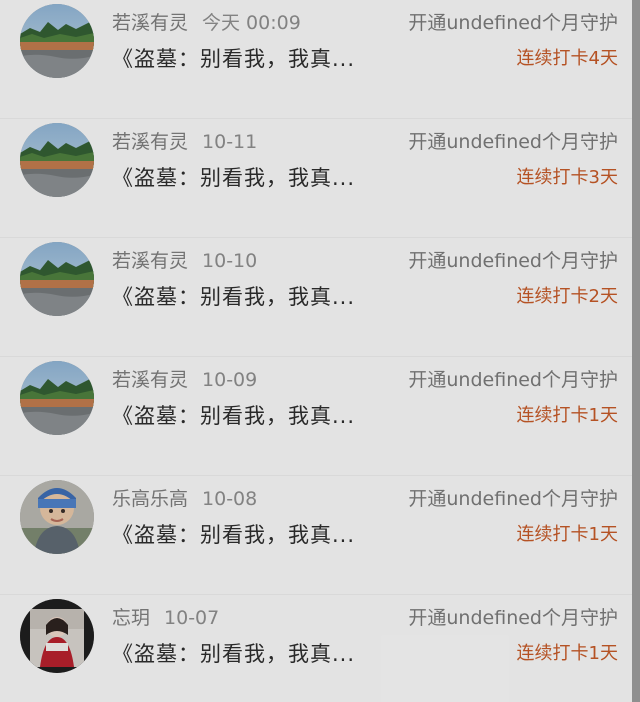 The width and height of the screenshot is (640, 702). I want to click on username: 乐高乐高, so click(150, 499).